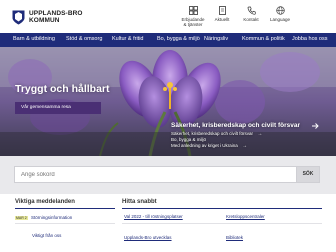 This screenshot has height=252, width=336. Describe the element at coordinates (222, 208) in the screenshot. I see `quick-links-divider` at that location.